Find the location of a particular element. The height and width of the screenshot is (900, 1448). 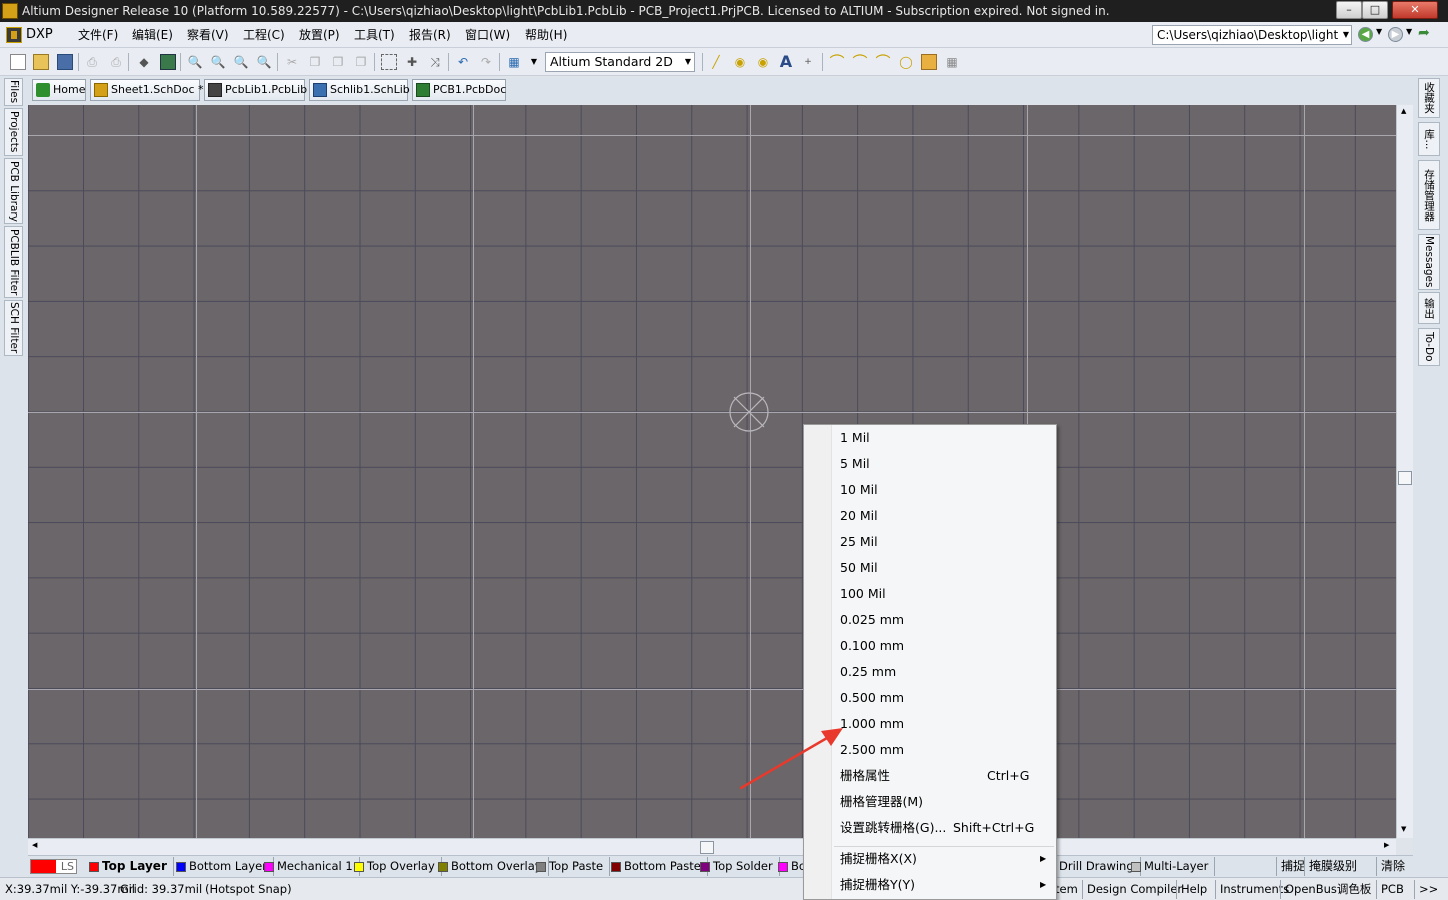

mask-level-button: 掩膜级别 is located at coordinates (1332, 866).